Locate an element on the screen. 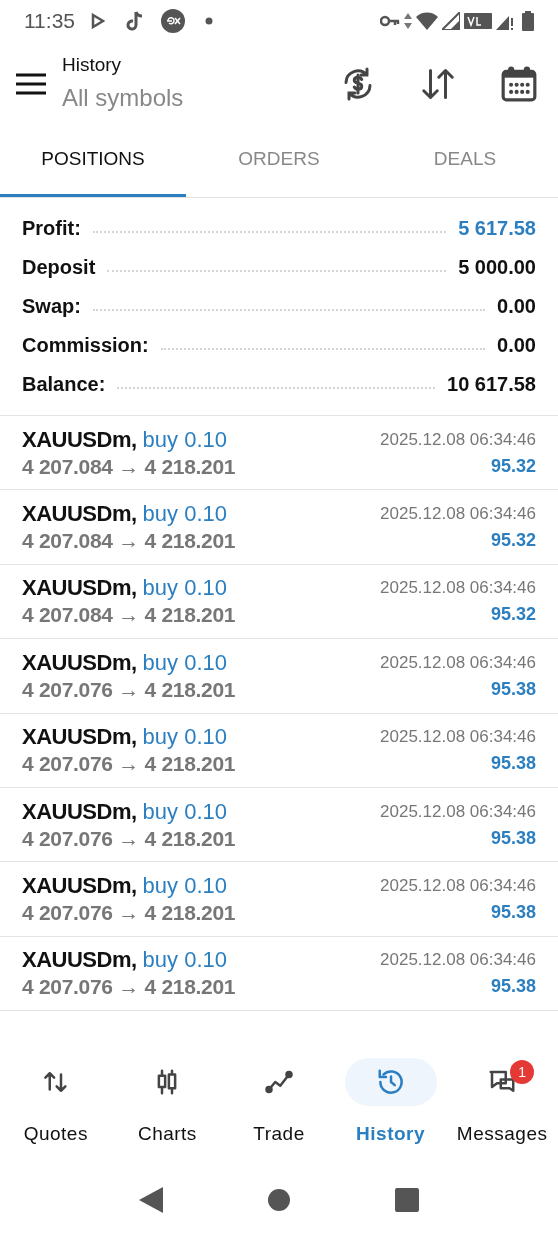  nav-tab: 1 Messages is located at coordinates (502, 1103).